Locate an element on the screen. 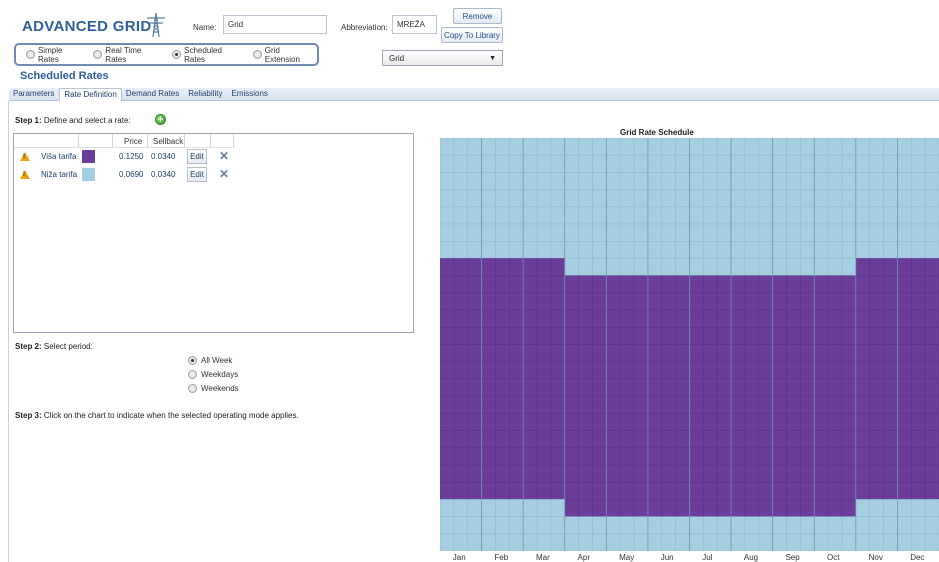 Image resolution: width=939 pixels, height=562 pixels. radio-button is located at coordinates (192, 388).